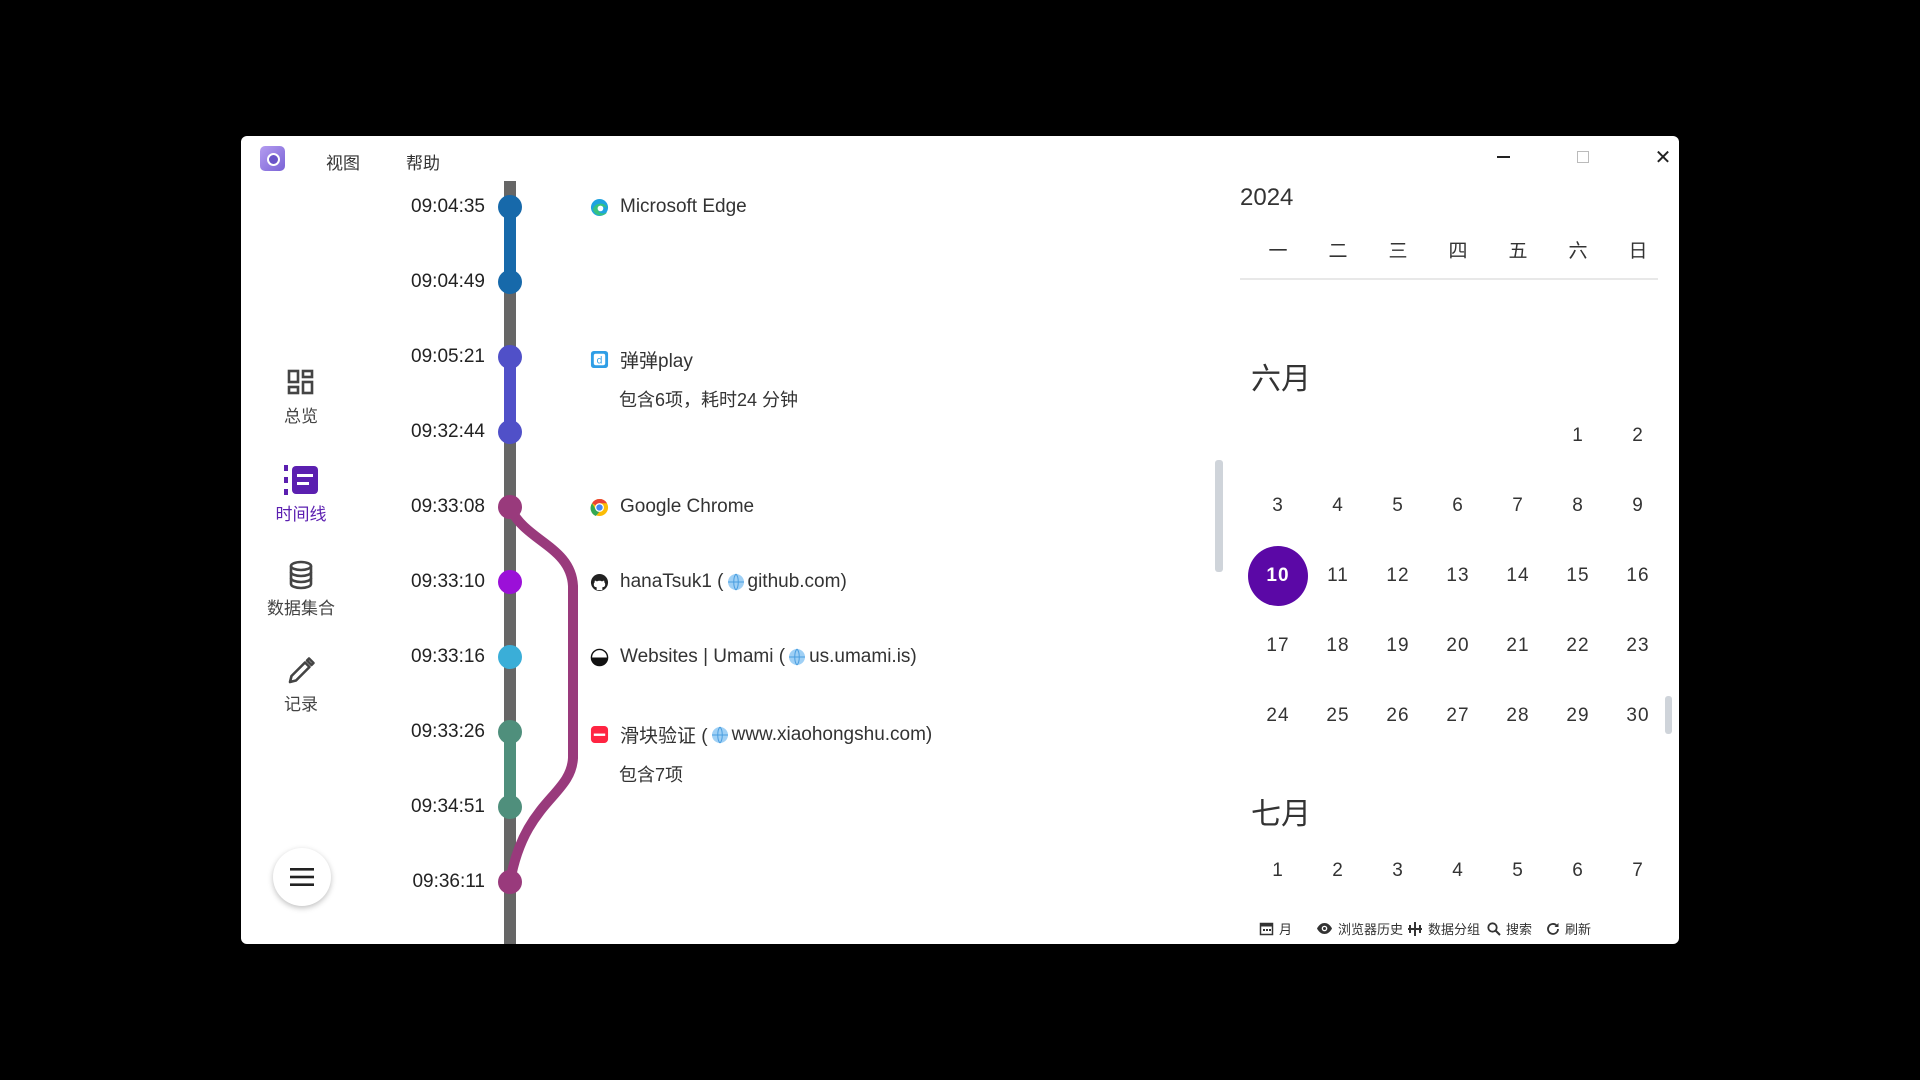 The image size is (1920, 1080). Describe the element at coordinates (1338, 576) in the screenshot. I see `calendar-day: 11` at that location.